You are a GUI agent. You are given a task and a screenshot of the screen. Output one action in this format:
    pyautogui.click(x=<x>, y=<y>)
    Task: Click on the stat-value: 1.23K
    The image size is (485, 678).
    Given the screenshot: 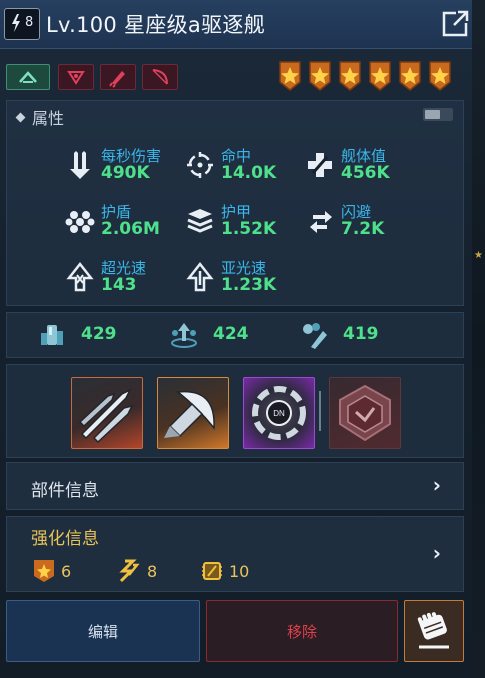 What is the action you would take?
    pyautogui.click(x=249, y=285)
    